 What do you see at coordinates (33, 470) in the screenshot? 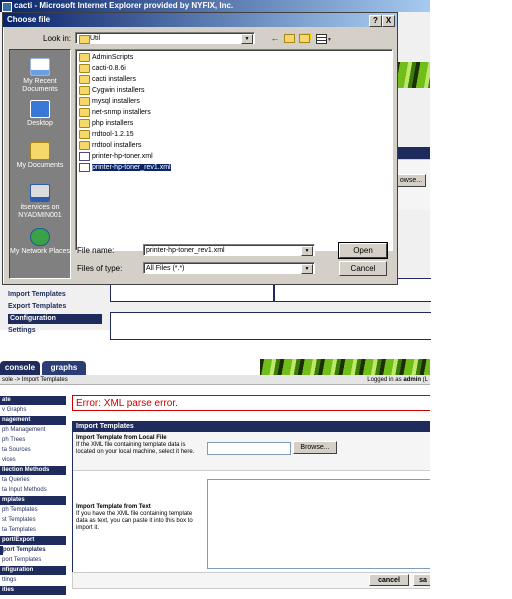
I see `menu-header: llection Methods` at bounding box center [33, 470].